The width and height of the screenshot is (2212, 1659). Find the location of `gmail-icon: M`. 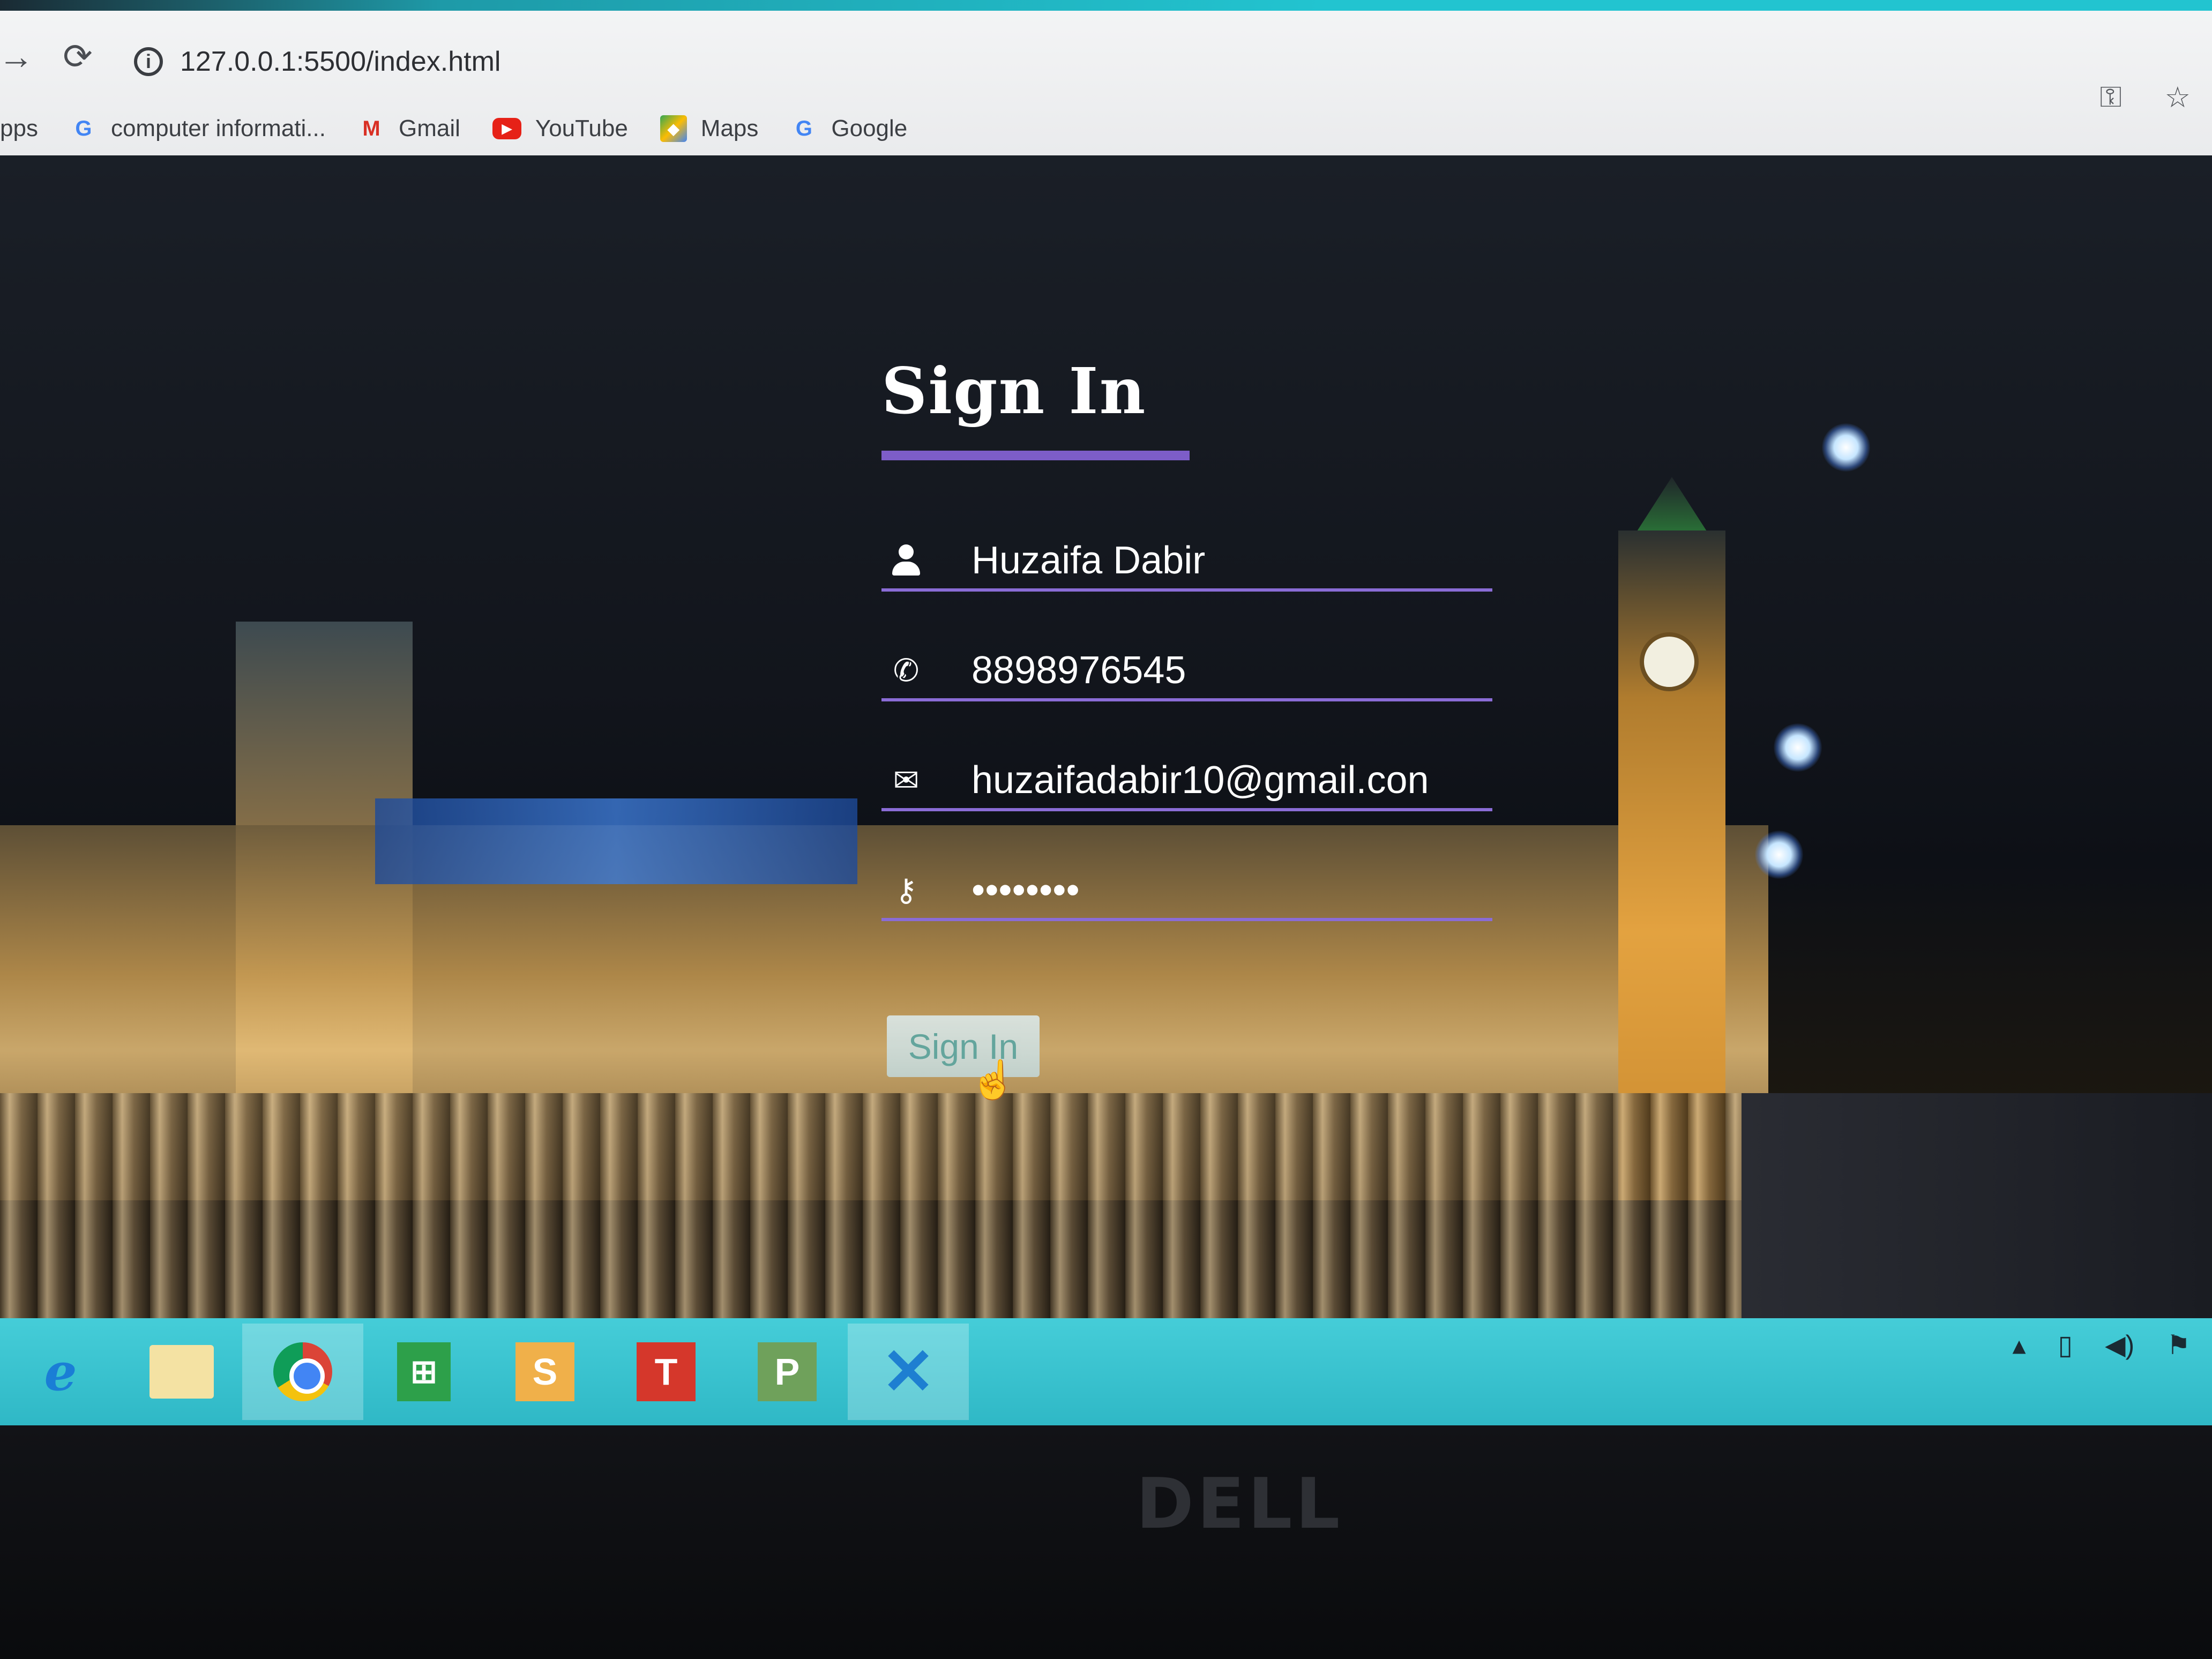

gmail-icon: M is located at coordinates (371, 128).